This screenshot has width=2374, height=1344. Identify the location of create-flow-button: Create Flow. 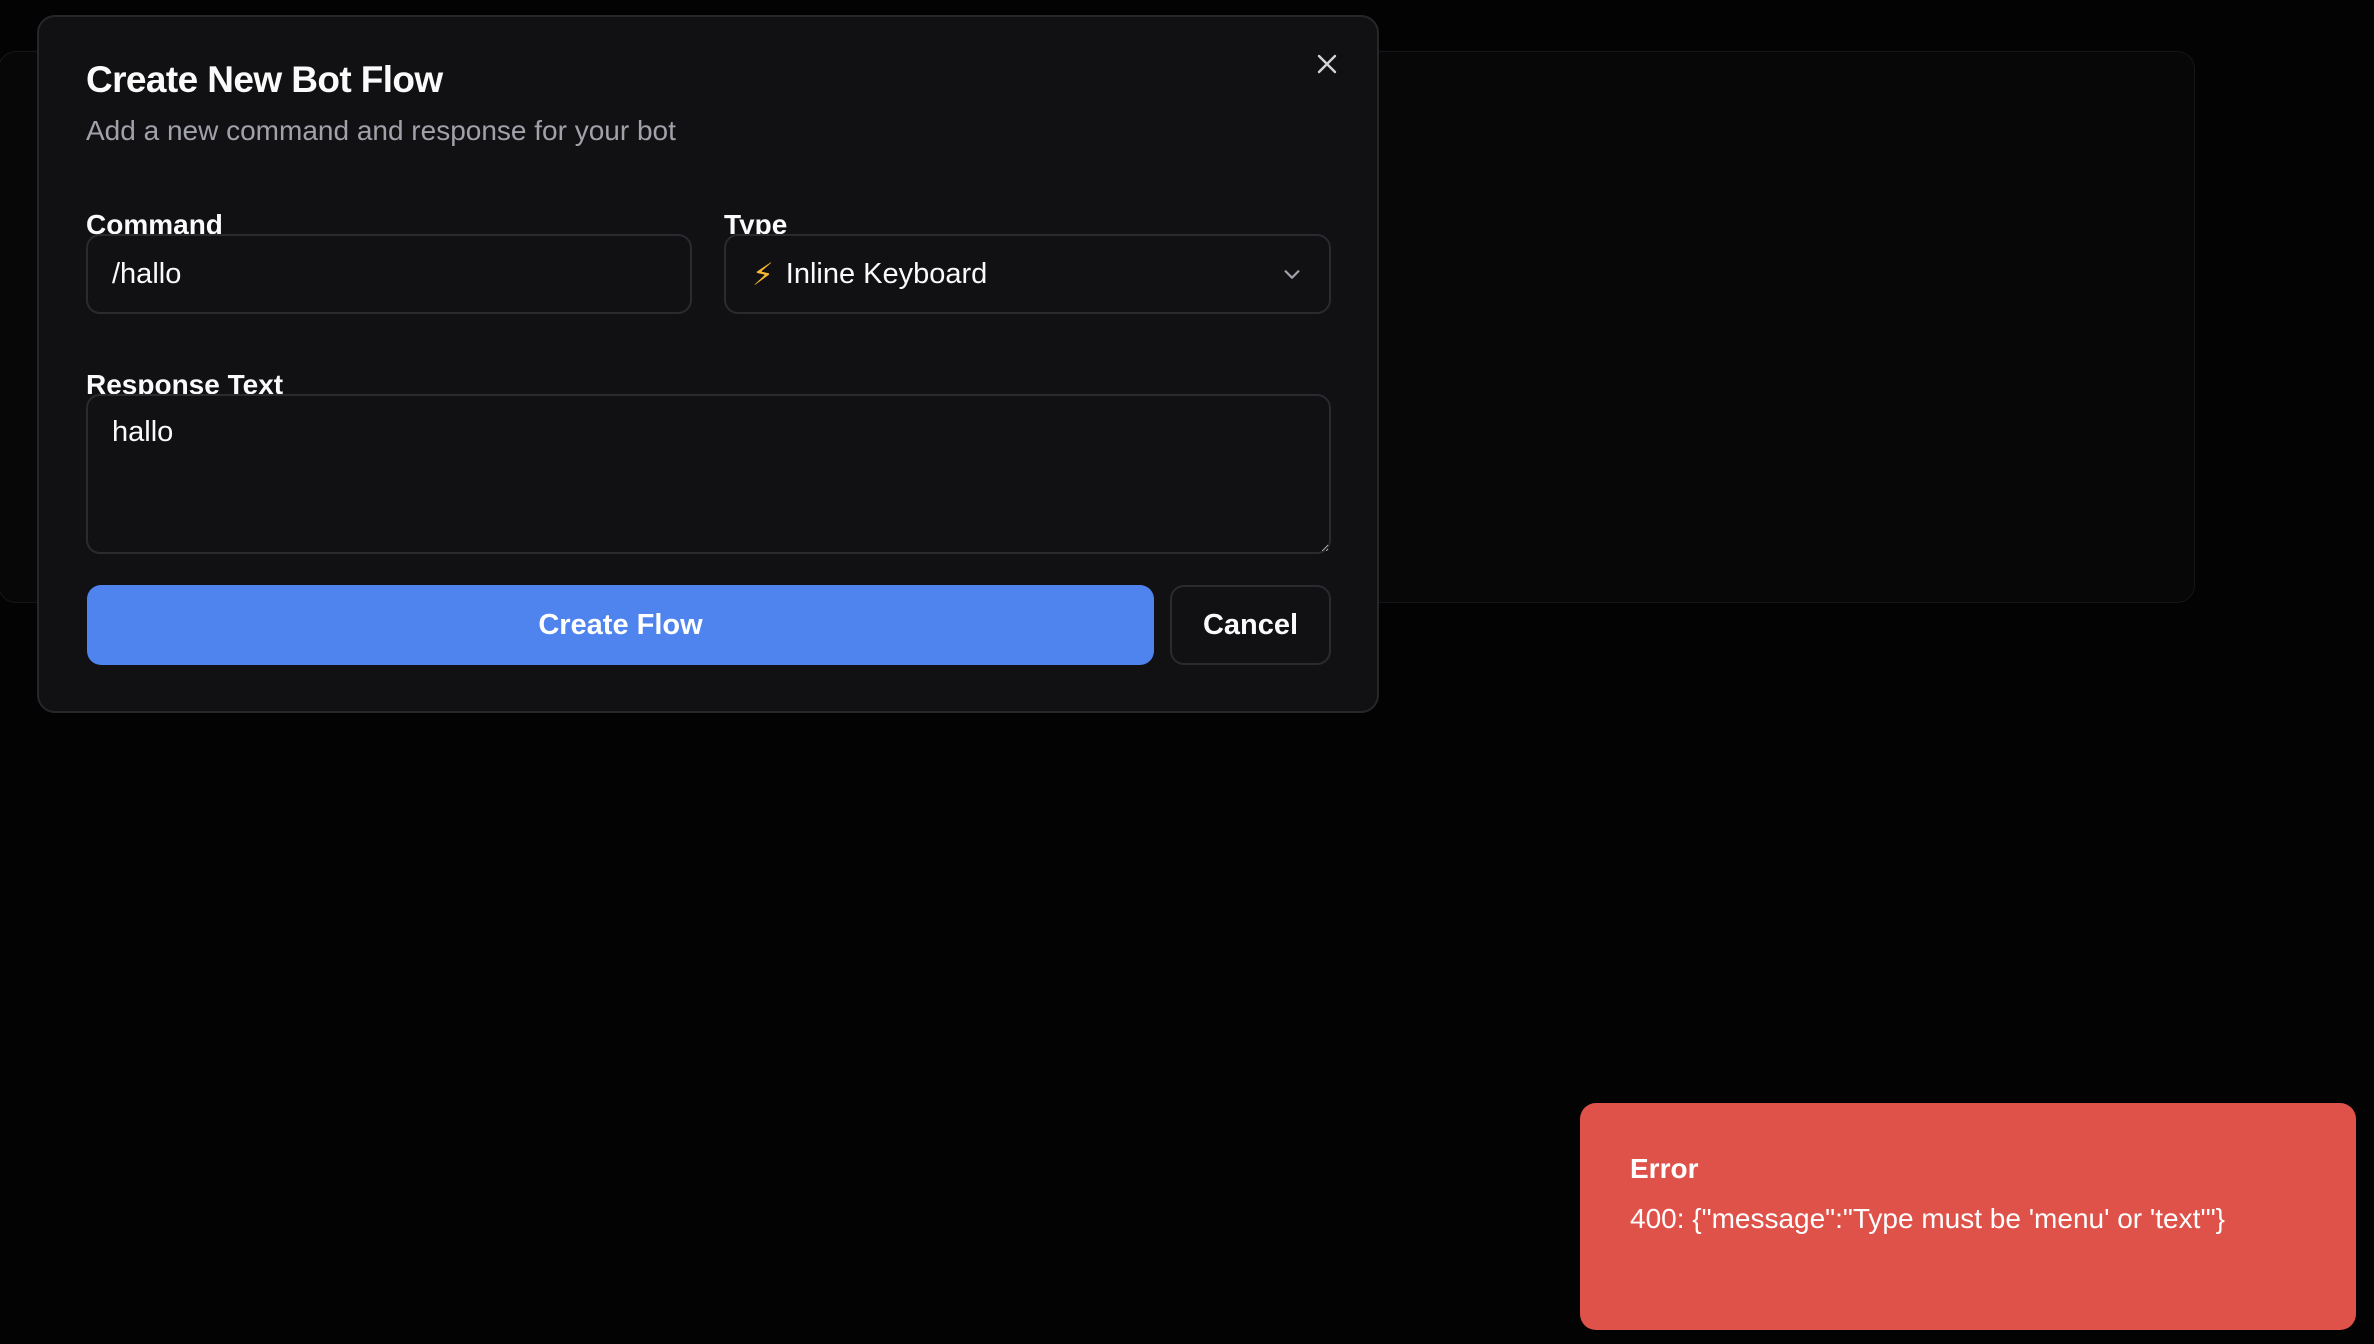
(620, 625).